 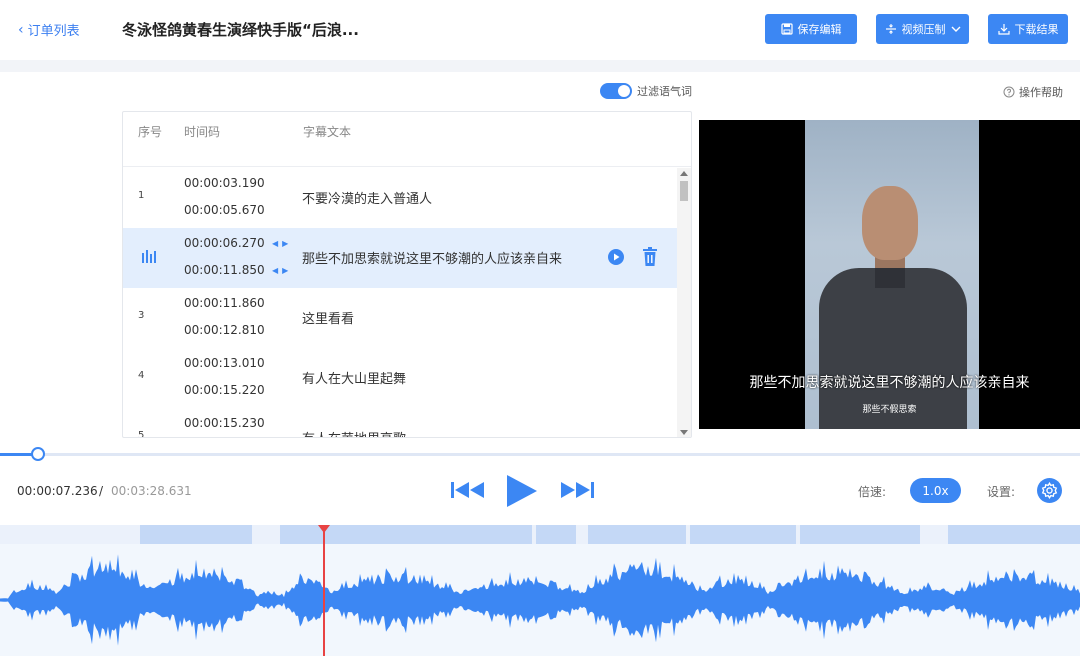 What do you see at coordinates (684, 432) in the screenshot?
I see `scroll-down-arrow` at bounding box center [684, 432].